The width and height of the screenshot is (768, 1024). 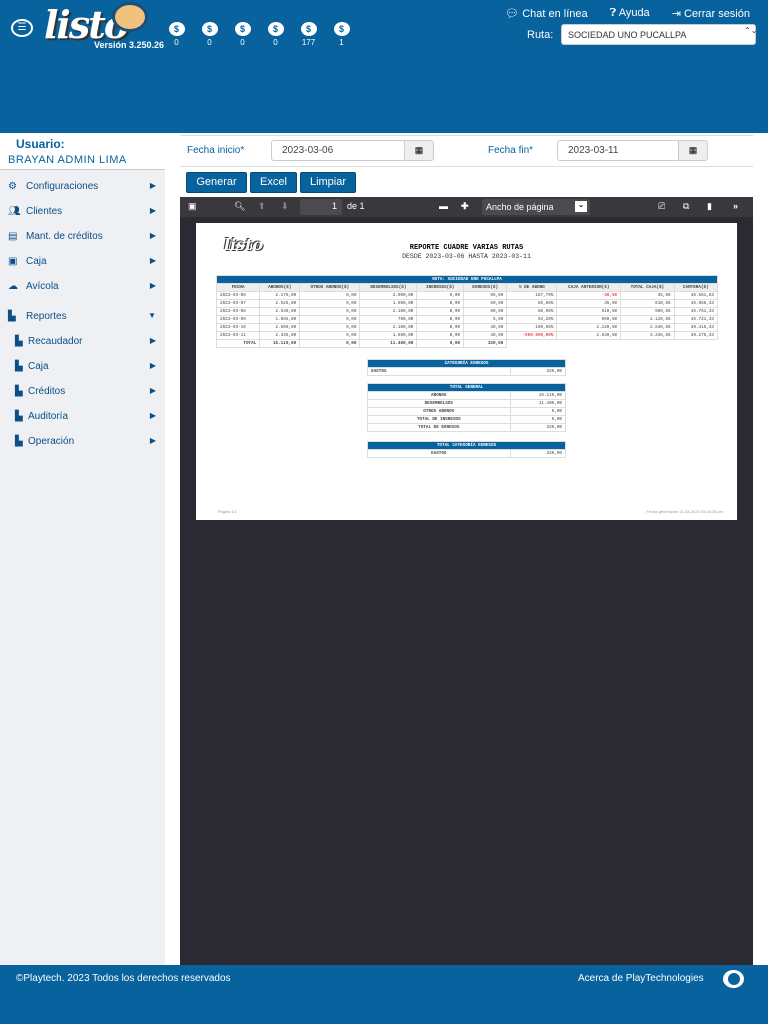 What do you see at coordinates (216, 182) in the screenshot?
I see `generate-button: Generar` at bounding box center [216, 182].